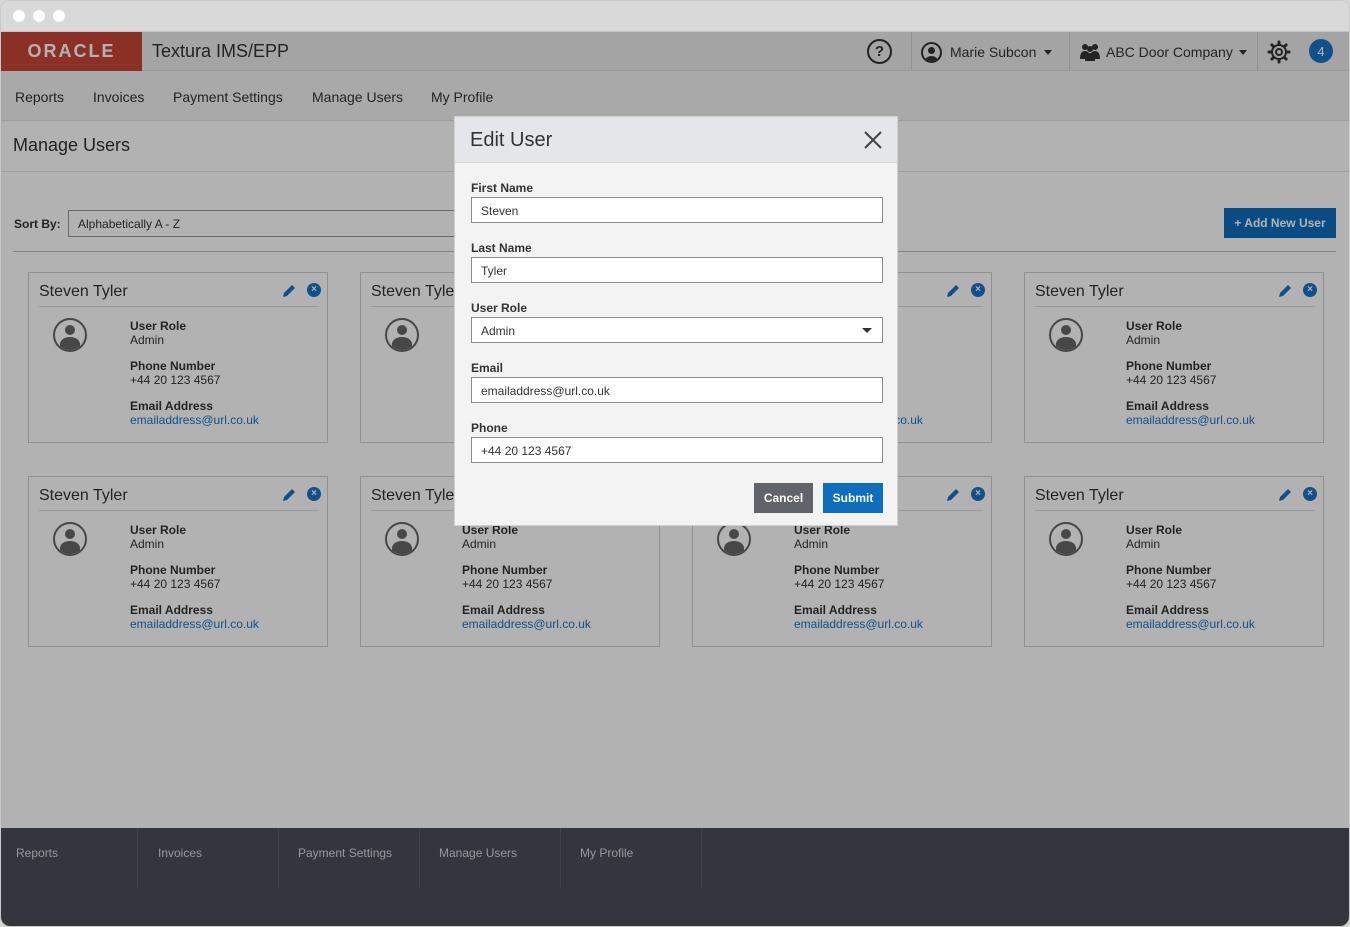 This screenshot has width=1350, height=927. I want to click on email-label: Email, so click(487, 368).